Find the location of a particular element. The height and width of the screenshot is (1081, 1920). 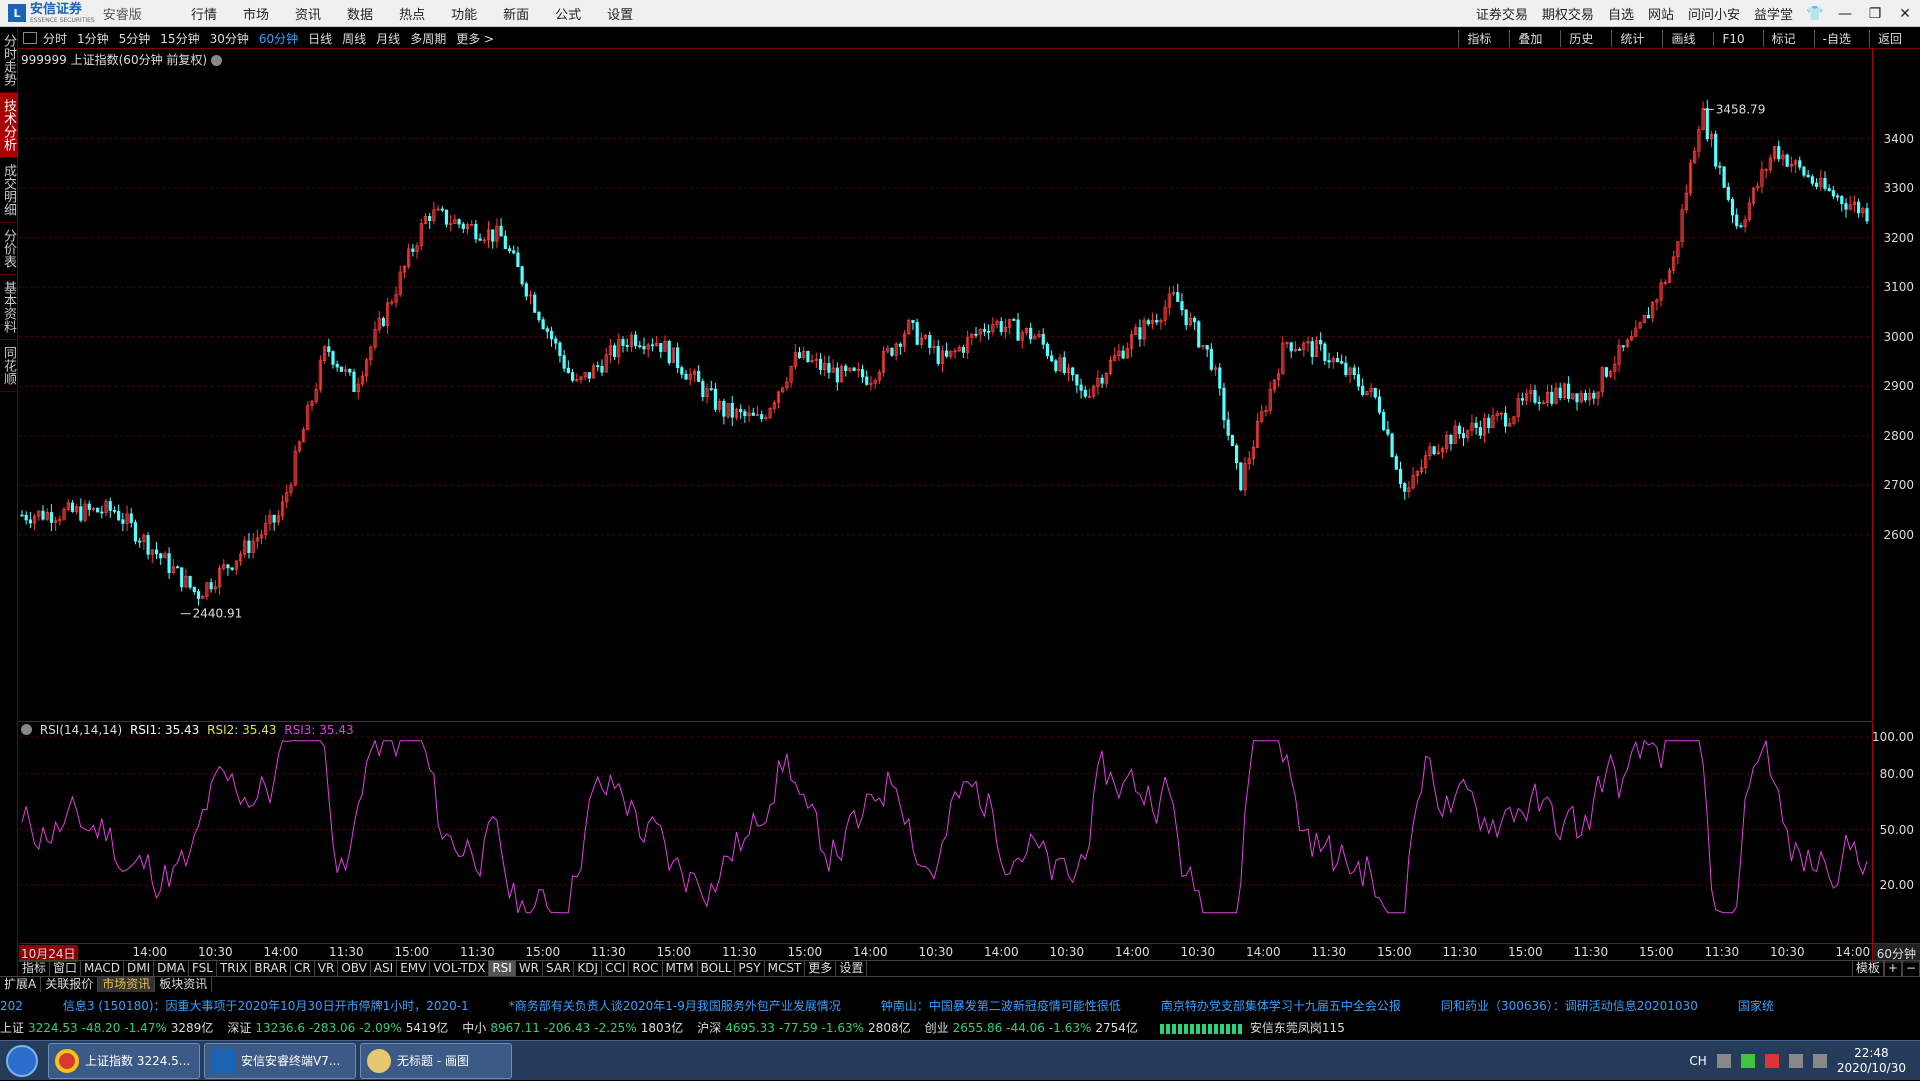

news-item: 国家统 is located at coordinates (1756, 1006).